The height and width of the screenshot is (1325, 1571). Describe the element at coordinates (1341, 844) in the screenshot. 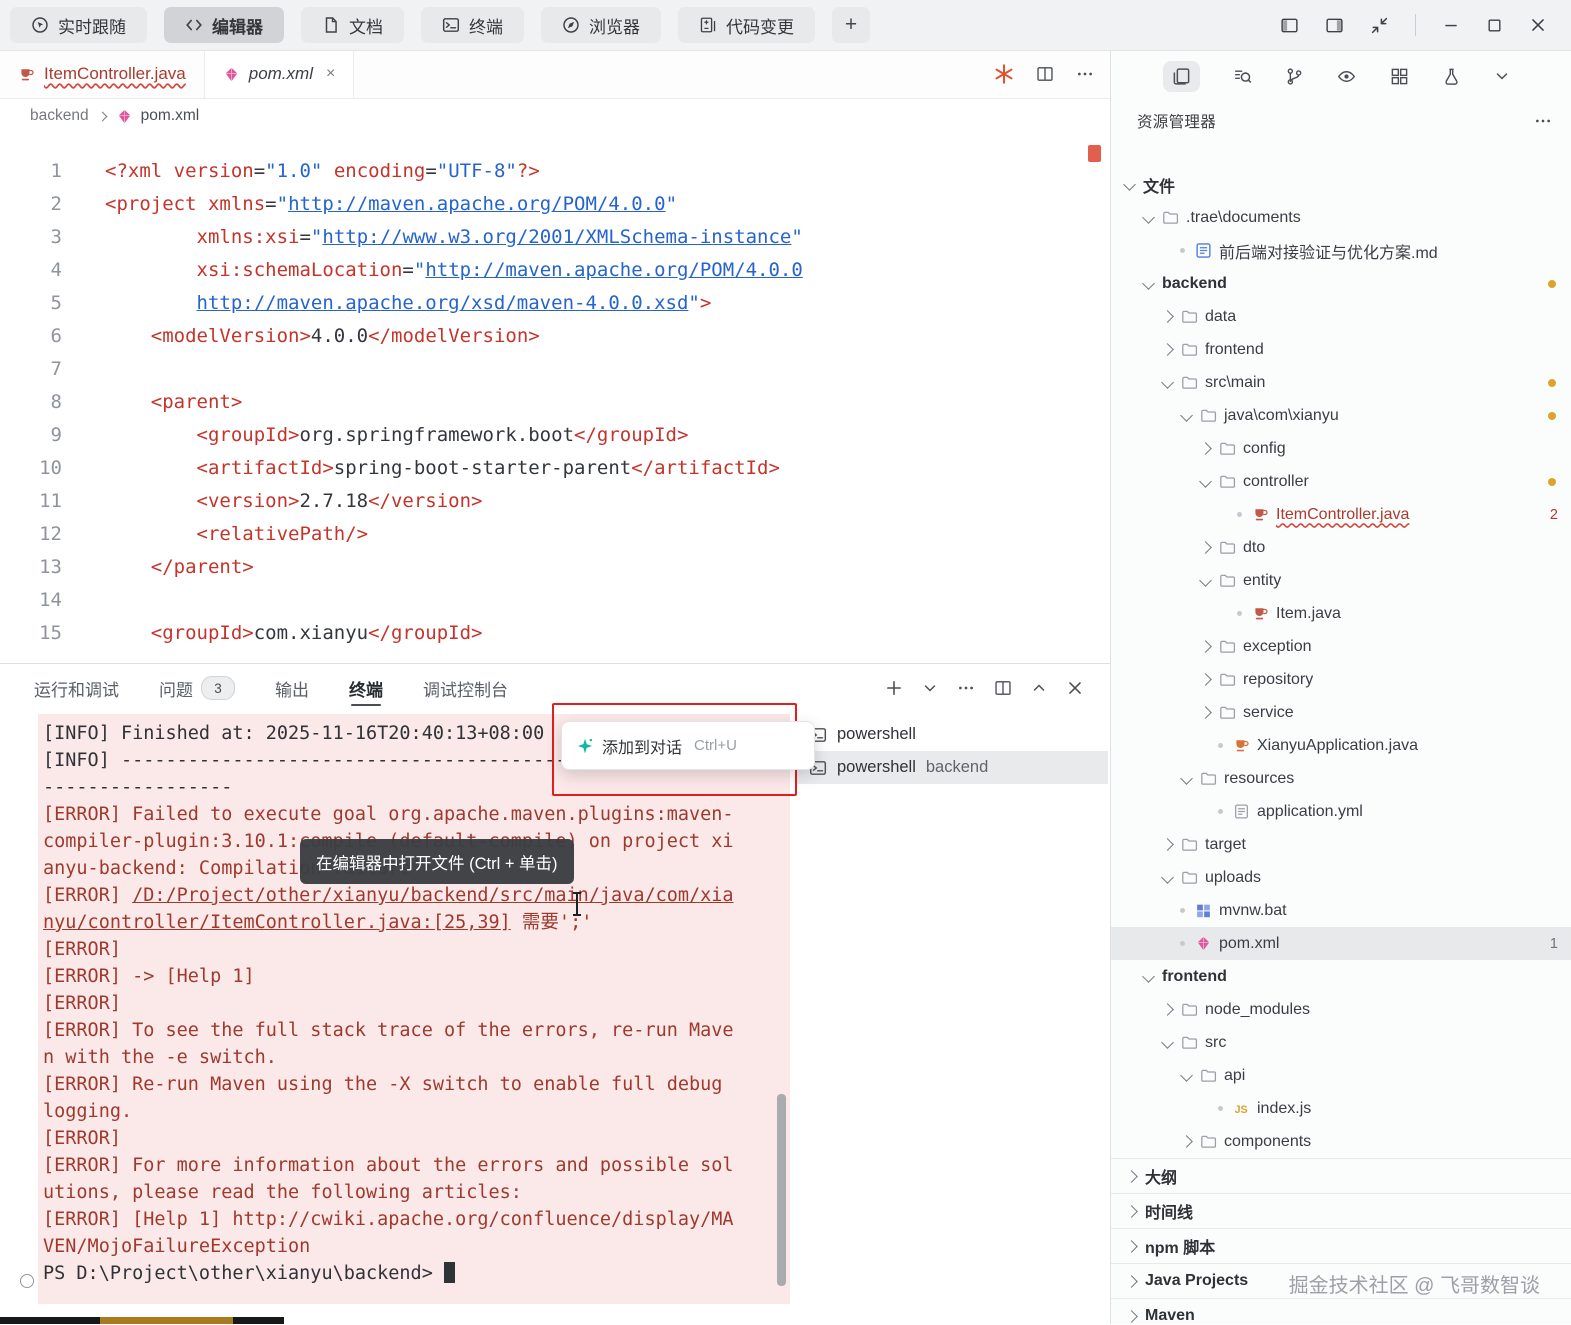

I see `tree-item: target` at that location.